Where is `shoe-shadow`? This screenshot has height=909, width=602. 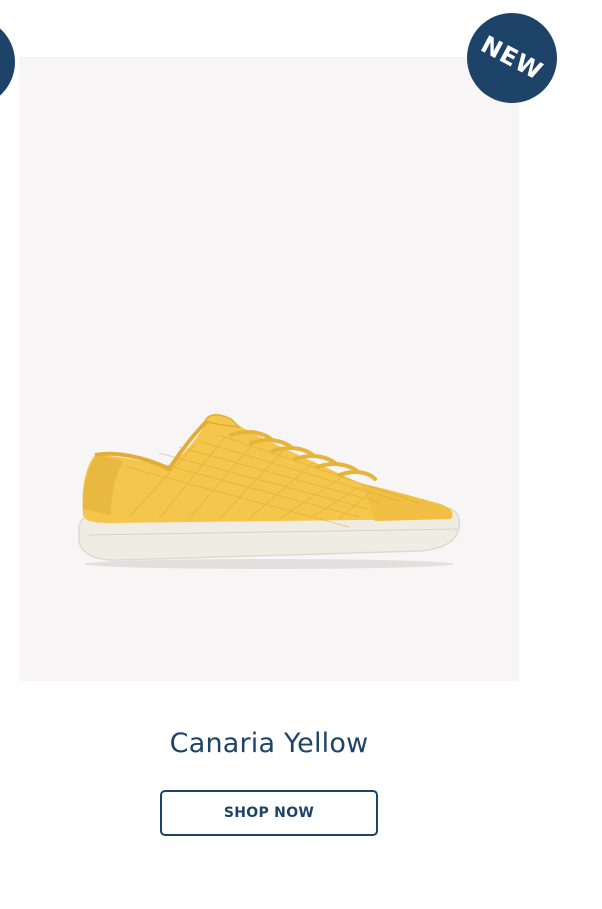 shoe-shadow is located at coordinates (269, 564).